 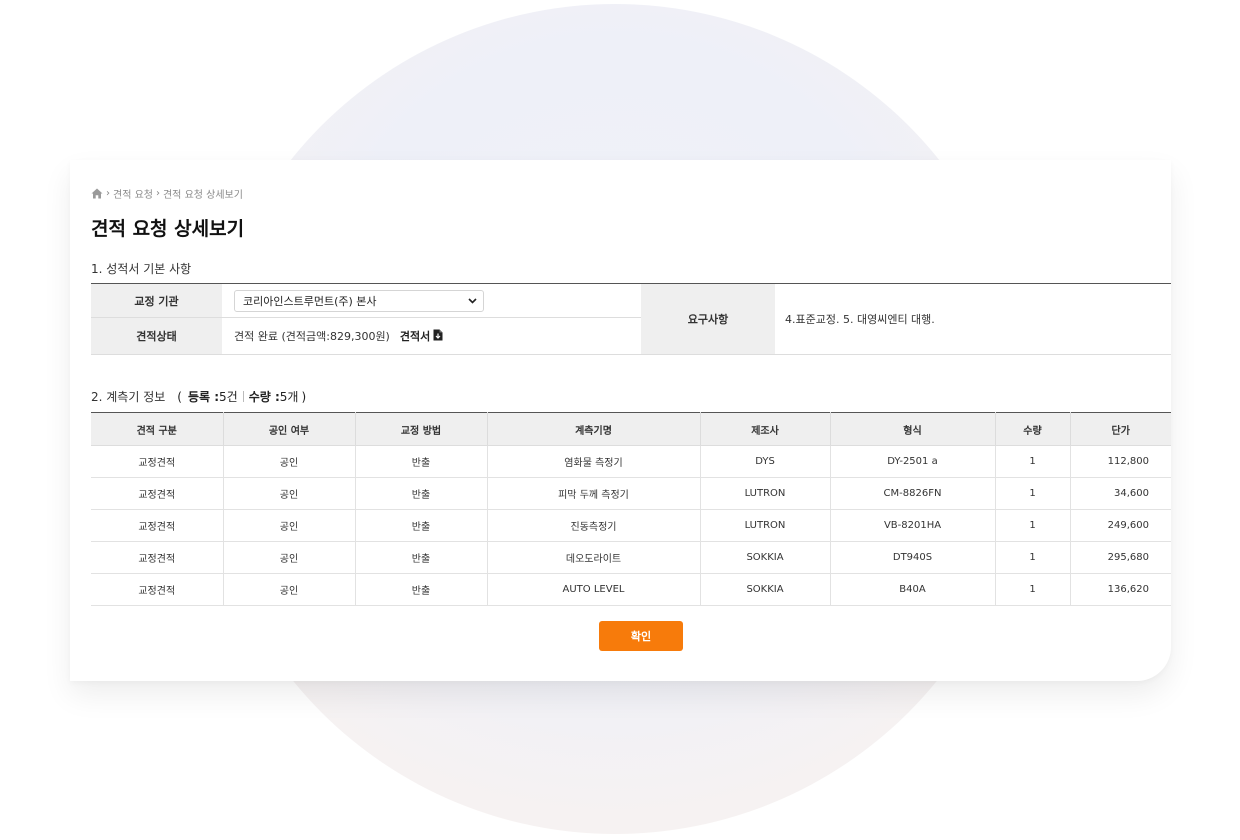 What do you see at coordinates (1033, 429) in the screenshot?
I see `column-header: 수량` at bounding box center [1033, 429].